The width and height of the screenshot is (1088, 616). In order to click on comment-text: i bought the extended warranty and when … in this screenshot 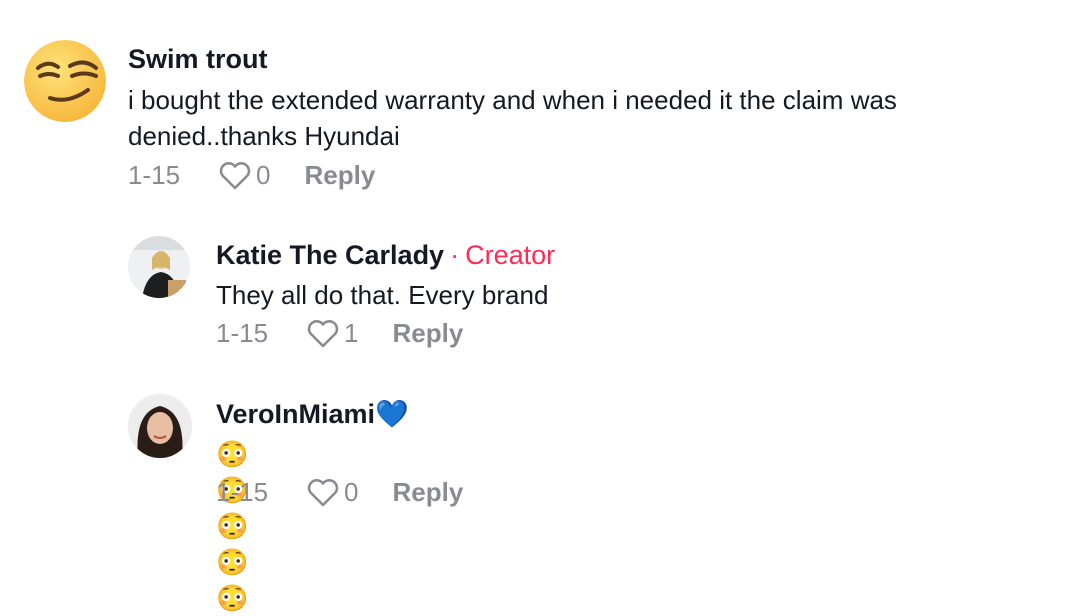, I will do `click(512, 118)`.